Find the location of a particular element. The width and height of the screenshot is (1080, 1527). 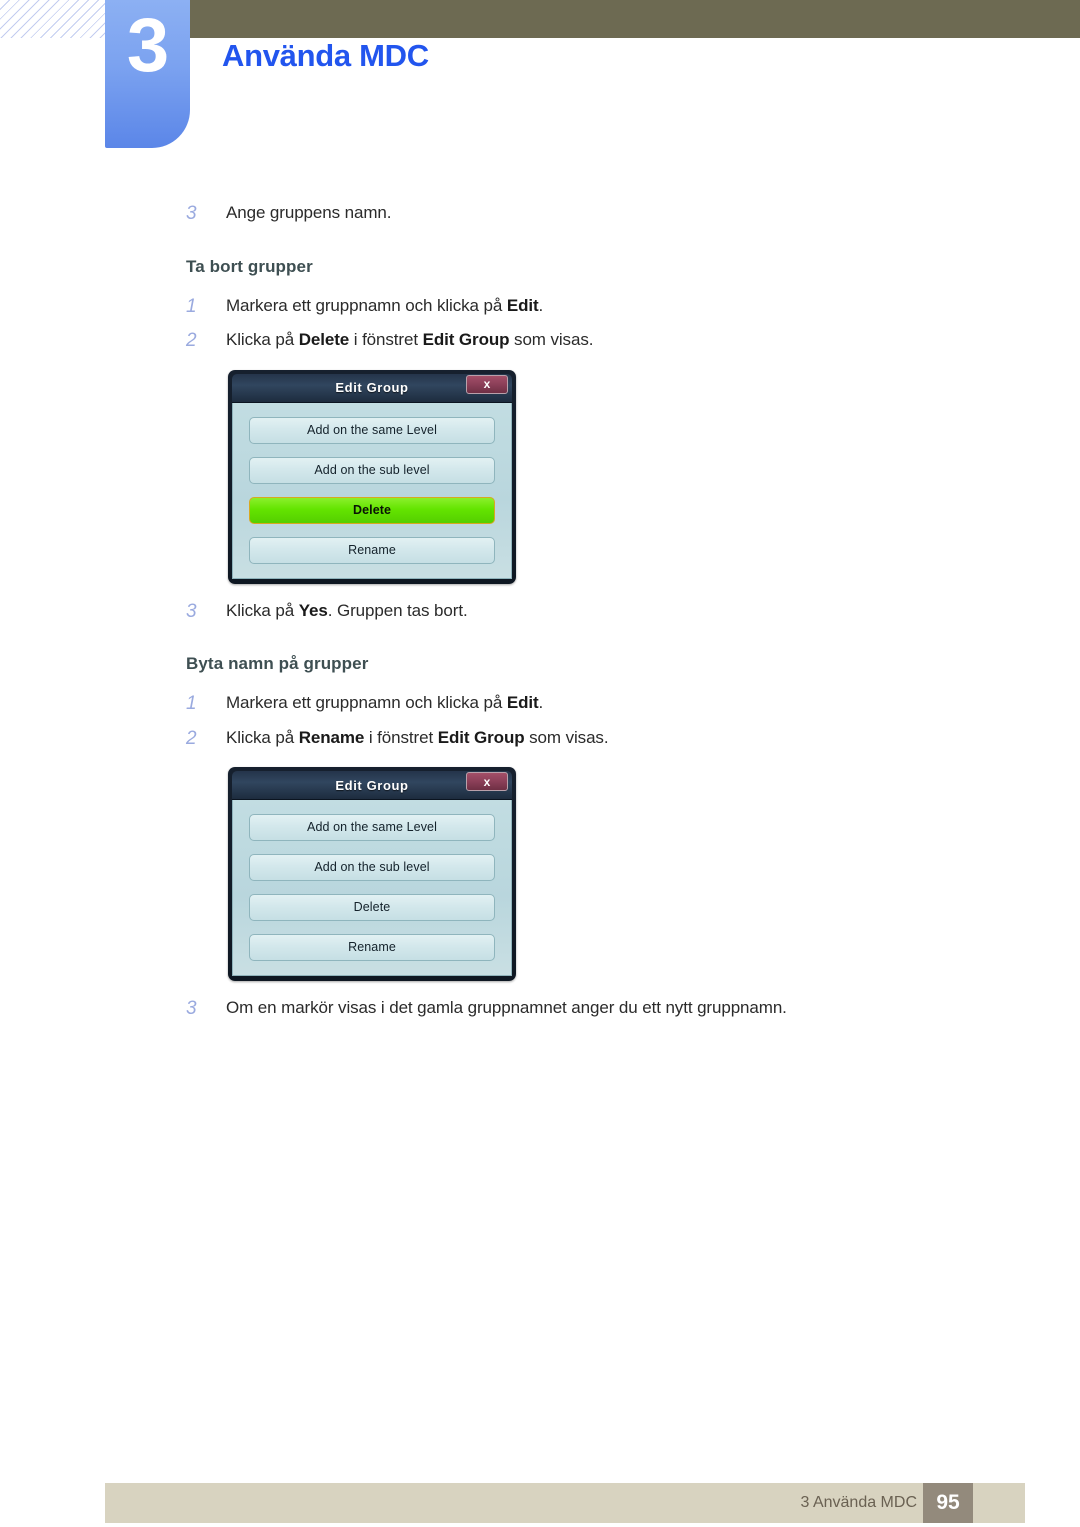

page-number: 95 is located at coordinates (948, 1502).